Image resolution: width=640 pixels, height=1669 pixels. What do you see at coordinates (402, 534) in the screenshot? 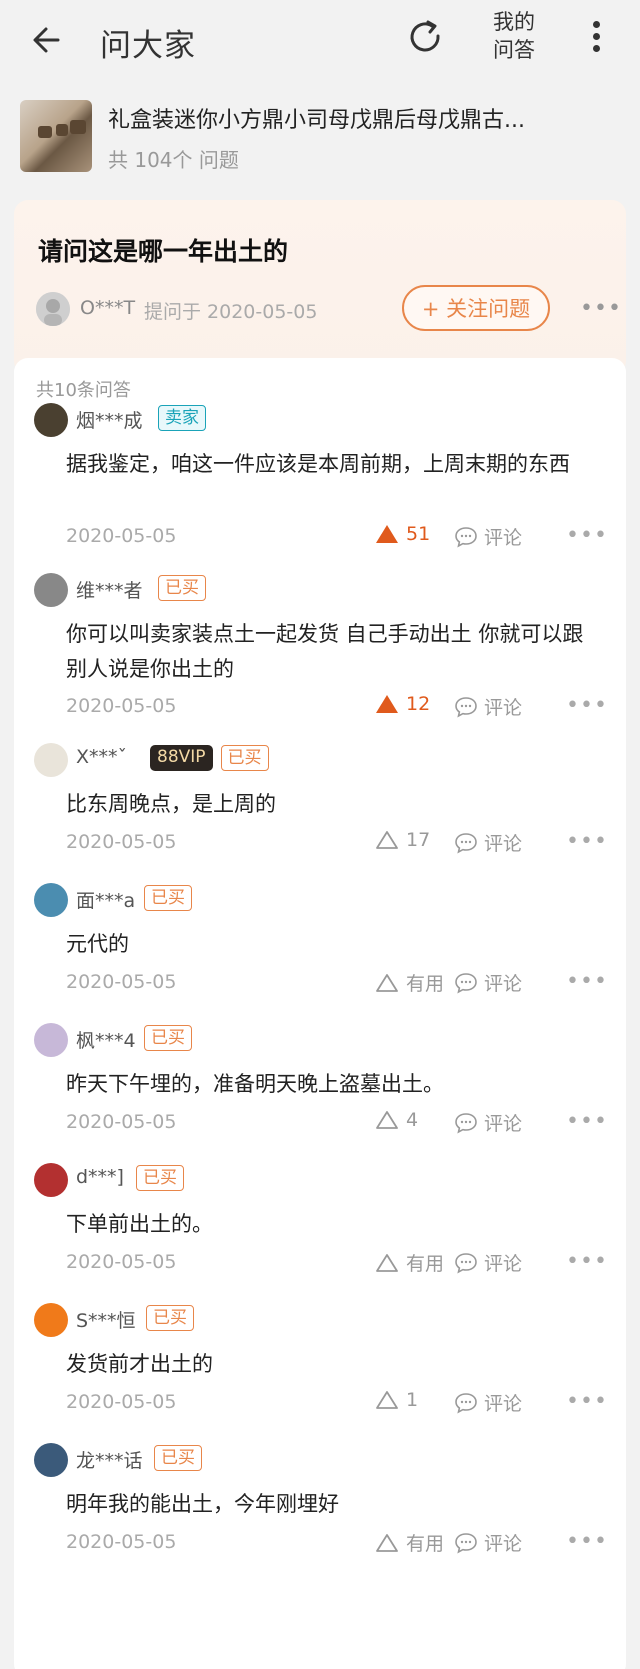
I see `upvote-button: 51` at bounding box center [402, 534].